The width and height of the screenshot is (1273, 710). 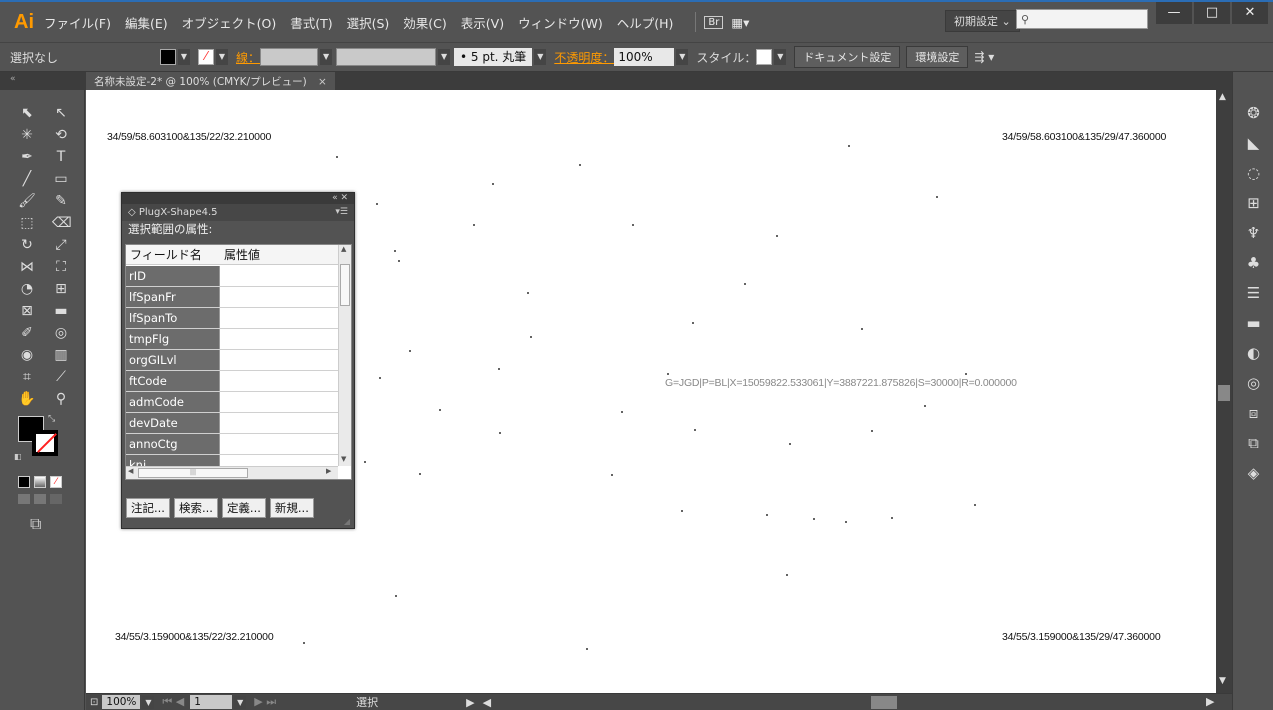 What do you see at coordinates (222, 57) in the screenshot?
I see `stroke-dropdown: ▼` at bounding box center [222, 57].